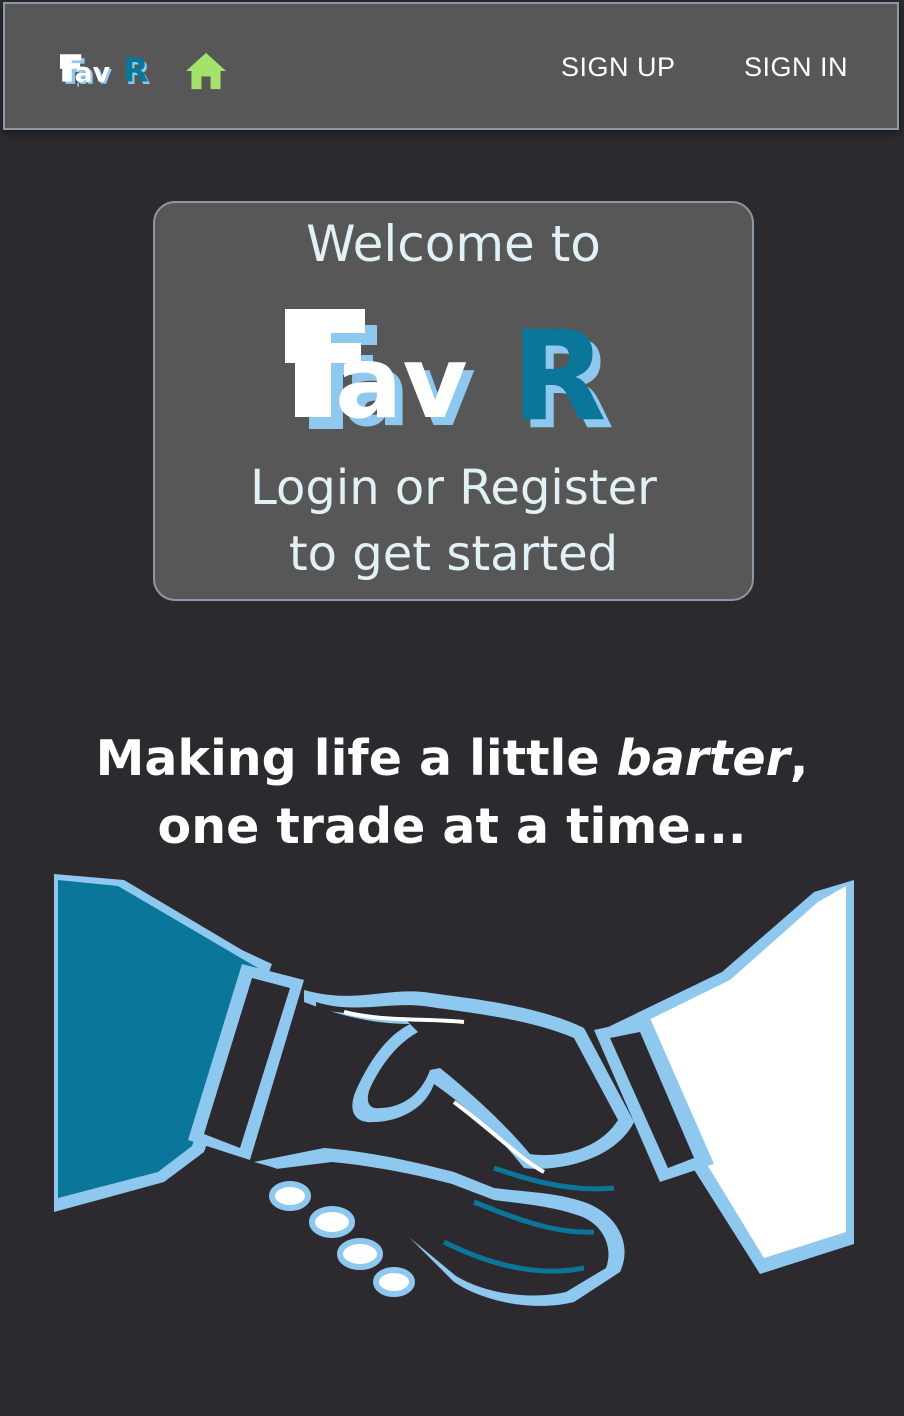 Image resolution: width=904 pixels, height=1416 pixels. What do you see at coordinates (618, 67) in the screenshot?
I see `sign-up-link: SIGN UP` at bounding box center [618, 67].